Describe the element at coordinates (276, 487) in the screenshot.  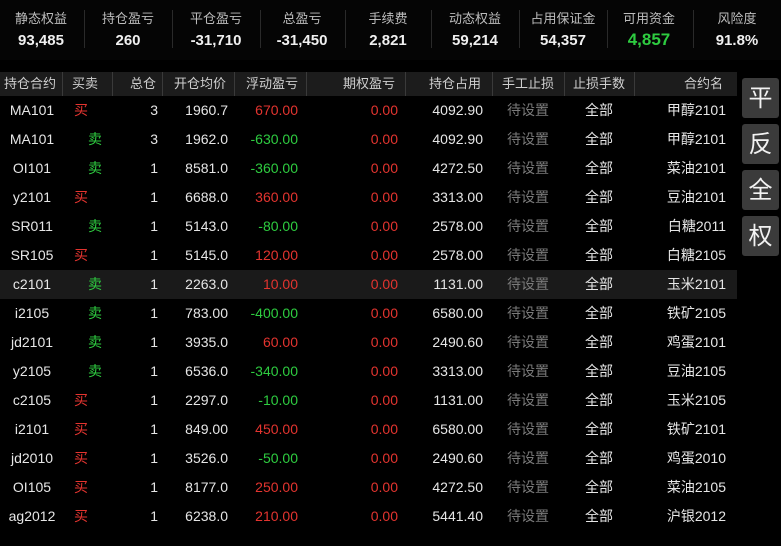
I see `floating-pnl-cell: 250.00` at that location.